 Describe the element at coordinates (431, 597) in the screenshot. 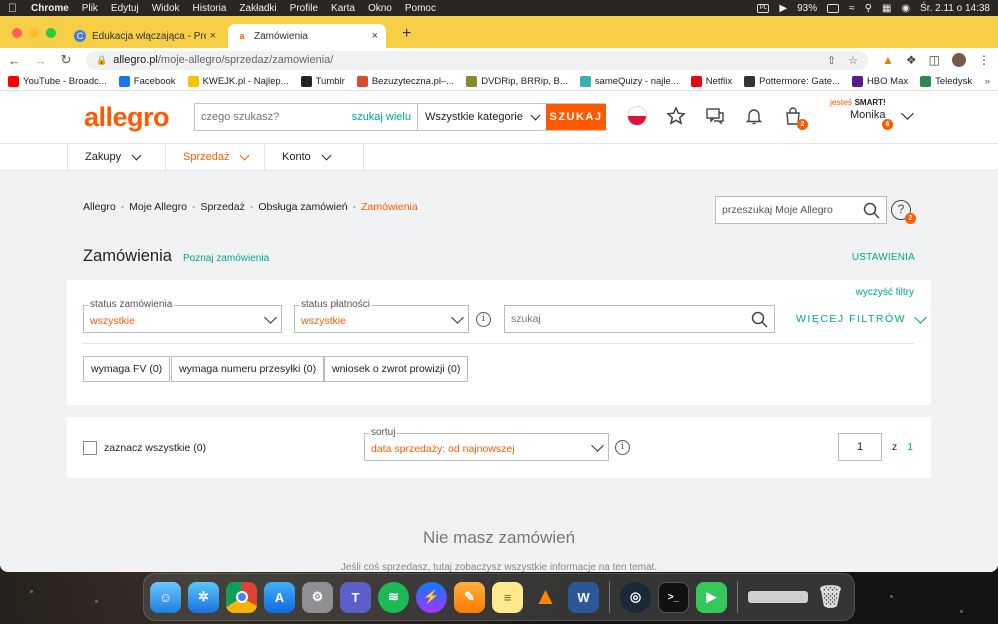

I see `messenger-icon: ⚡` at that location.